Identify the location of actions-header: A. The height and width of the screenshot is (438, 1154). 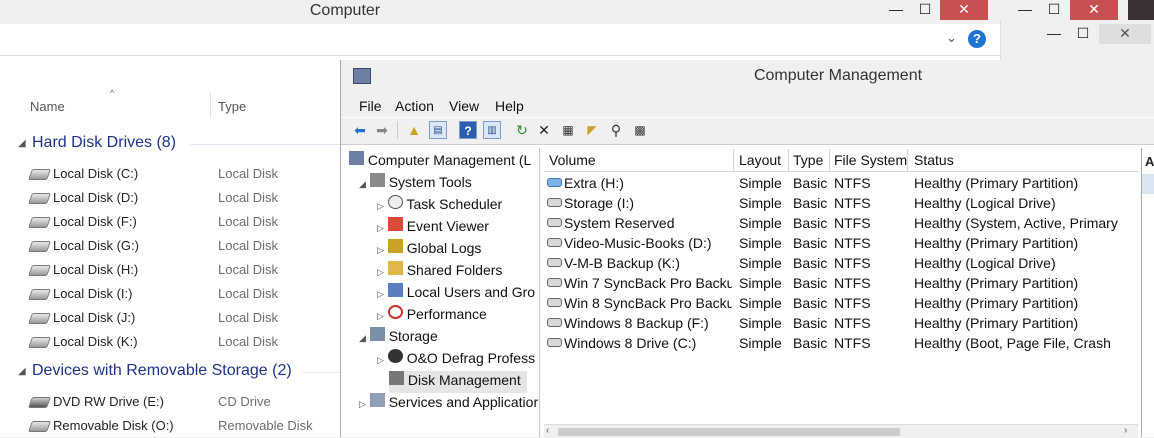
(1149, 161).